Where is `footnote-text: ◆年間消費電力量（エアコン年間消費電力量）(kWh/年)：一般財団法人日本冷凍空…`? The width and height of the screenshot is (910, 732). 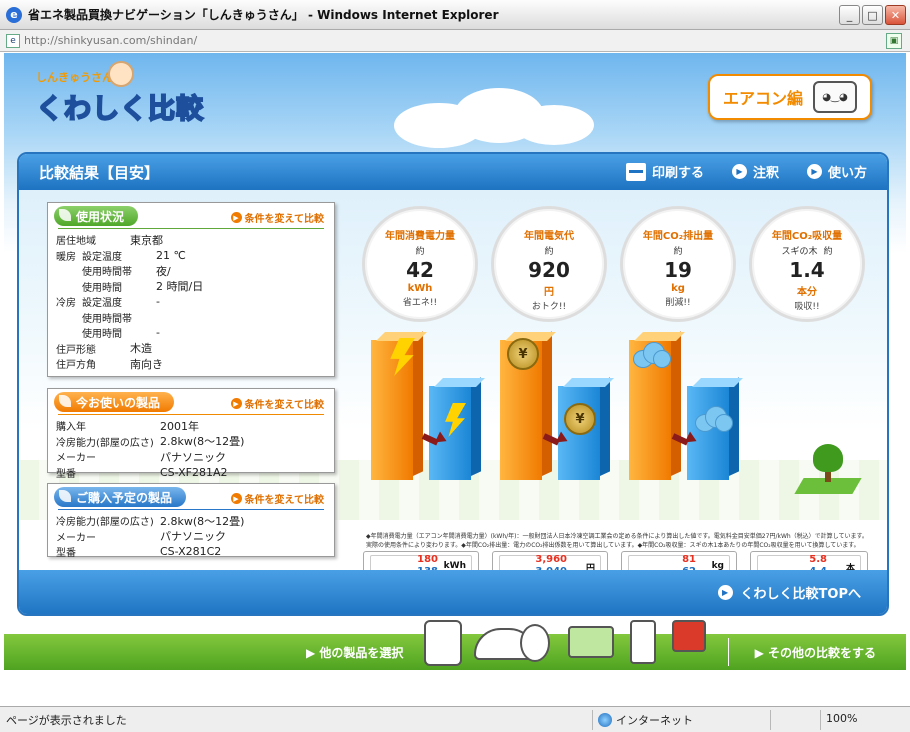 footnote-text: ◆年間消費電力量（エアコン年間消費電力量）(kWh/年)：一般財団法人日本冷凍空… is located at coordinates (617, 541).